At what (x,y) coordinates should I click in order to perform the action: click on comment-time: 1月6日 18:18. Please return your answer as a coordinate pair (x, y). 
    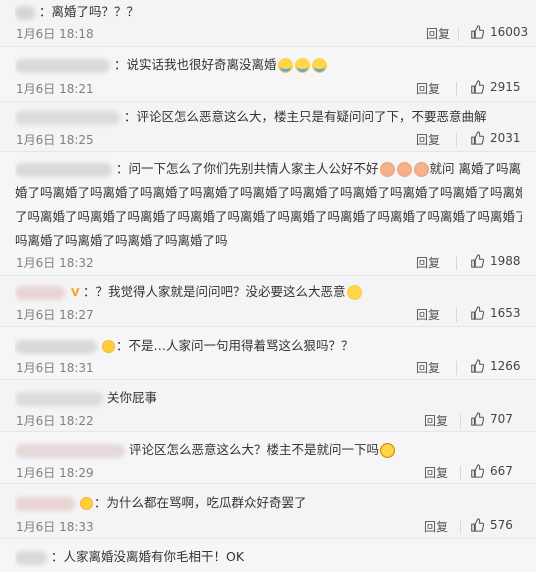
    Looking at the image, I should click on (55, 34).